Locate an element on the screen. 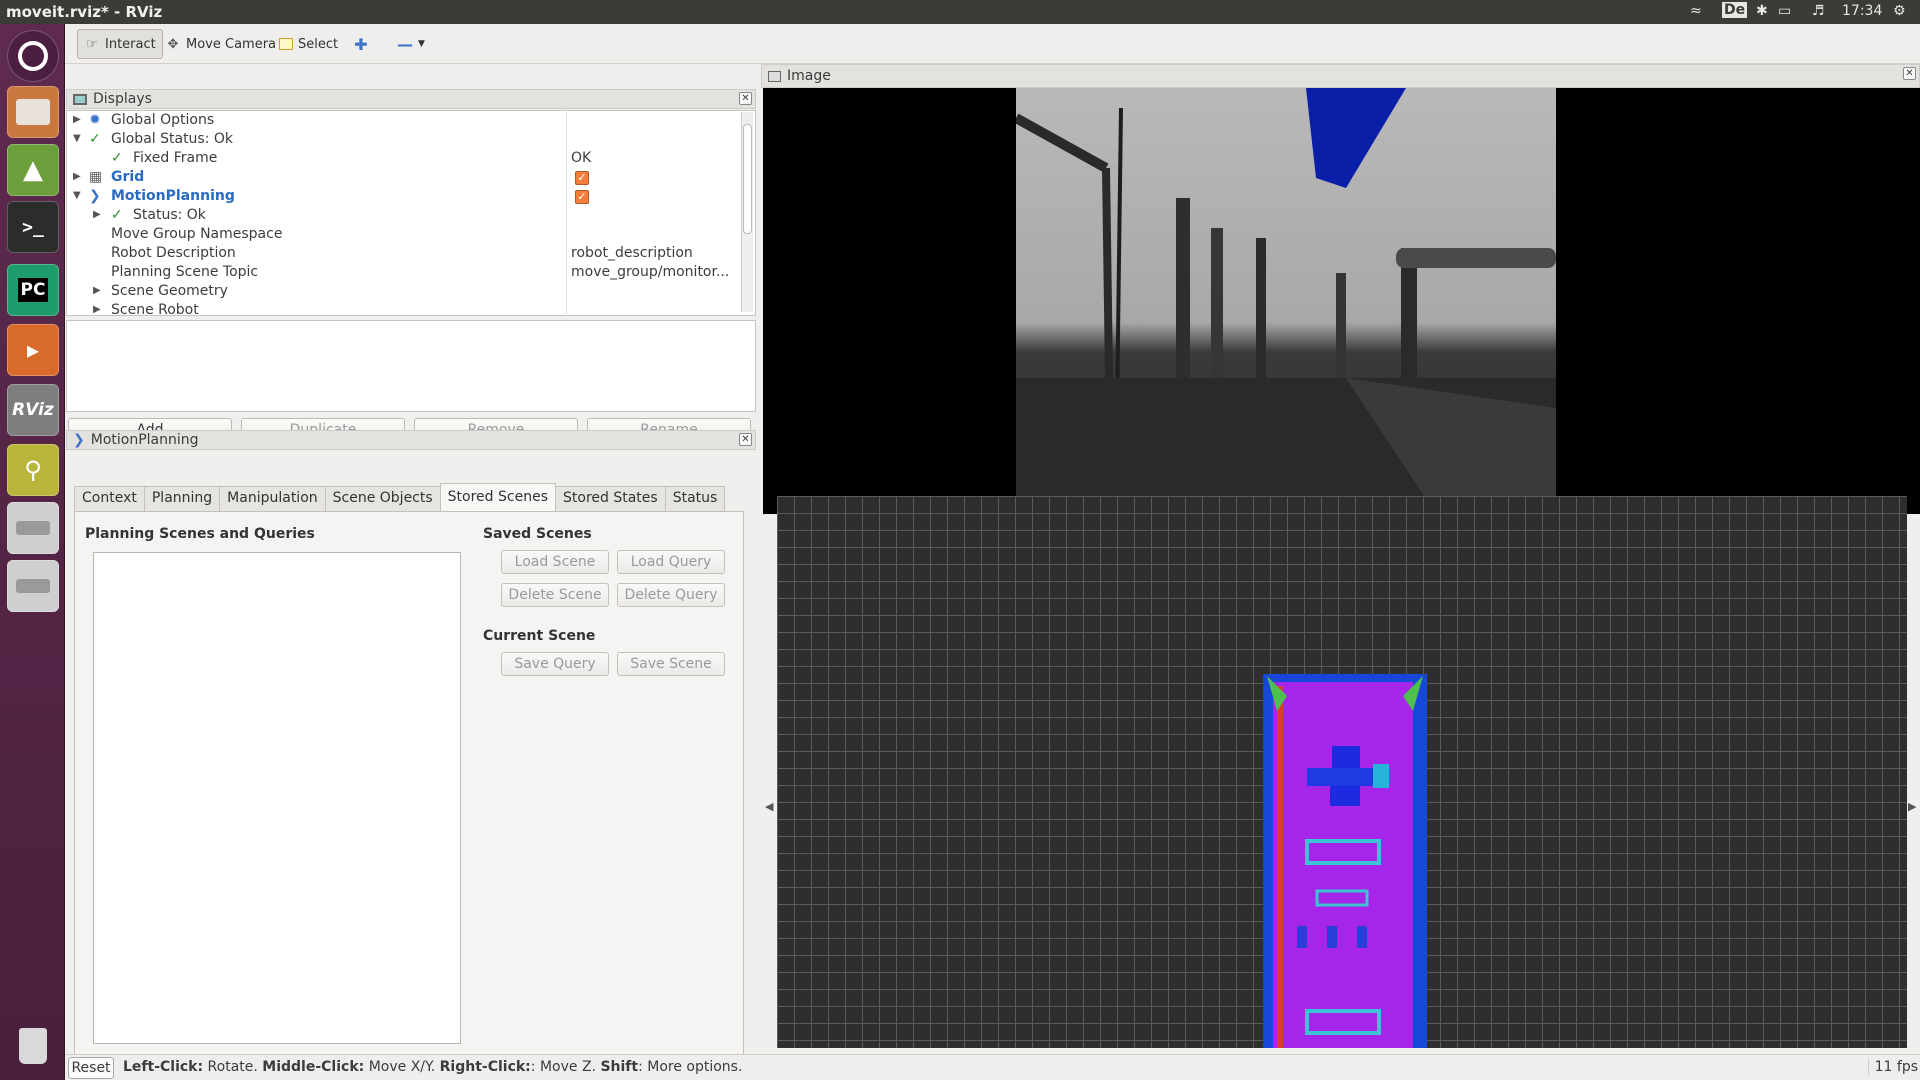 The height and width of the screenshot is (1080, 1920). tab-scene-objects: Scene Objects is located at coordinates (382, 498).